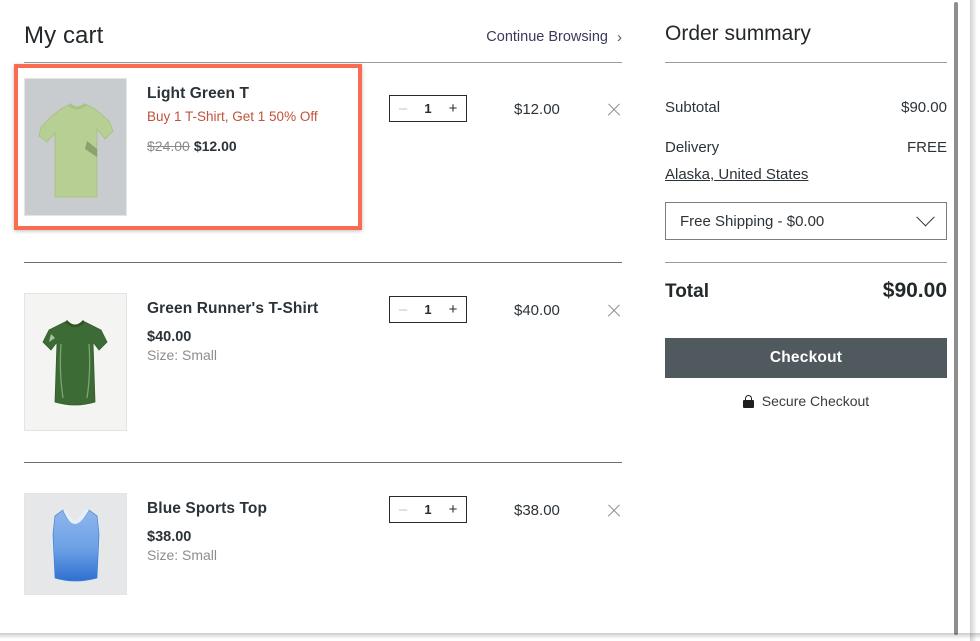  What do you see at coordinates (752, 221) in the screenshot?
I see `shipping-method-value: Free Shipping - $0.00` at bounding box center [752, 221].